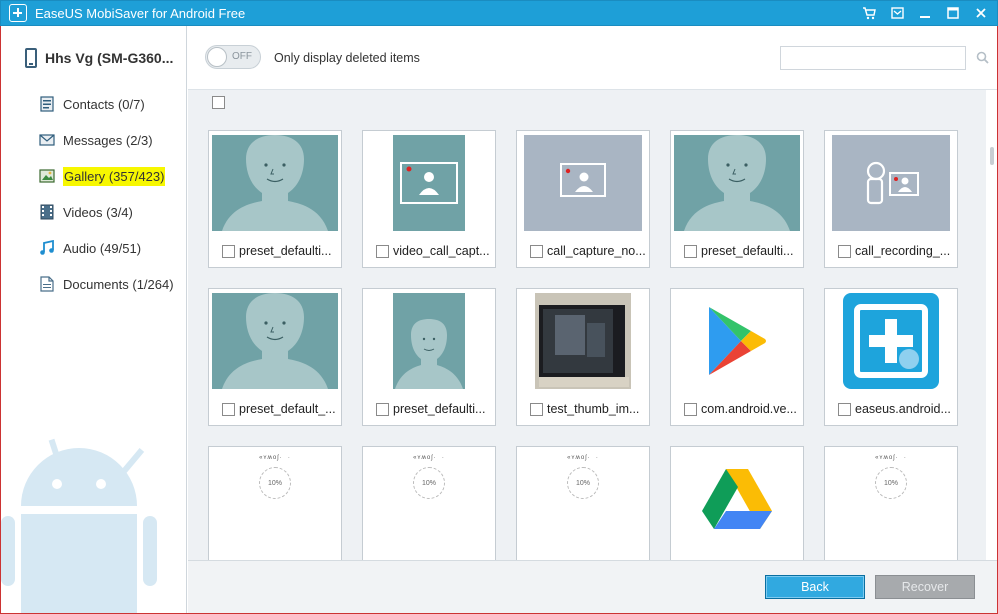  I want to click on maximize-icon, so click(953, 13).